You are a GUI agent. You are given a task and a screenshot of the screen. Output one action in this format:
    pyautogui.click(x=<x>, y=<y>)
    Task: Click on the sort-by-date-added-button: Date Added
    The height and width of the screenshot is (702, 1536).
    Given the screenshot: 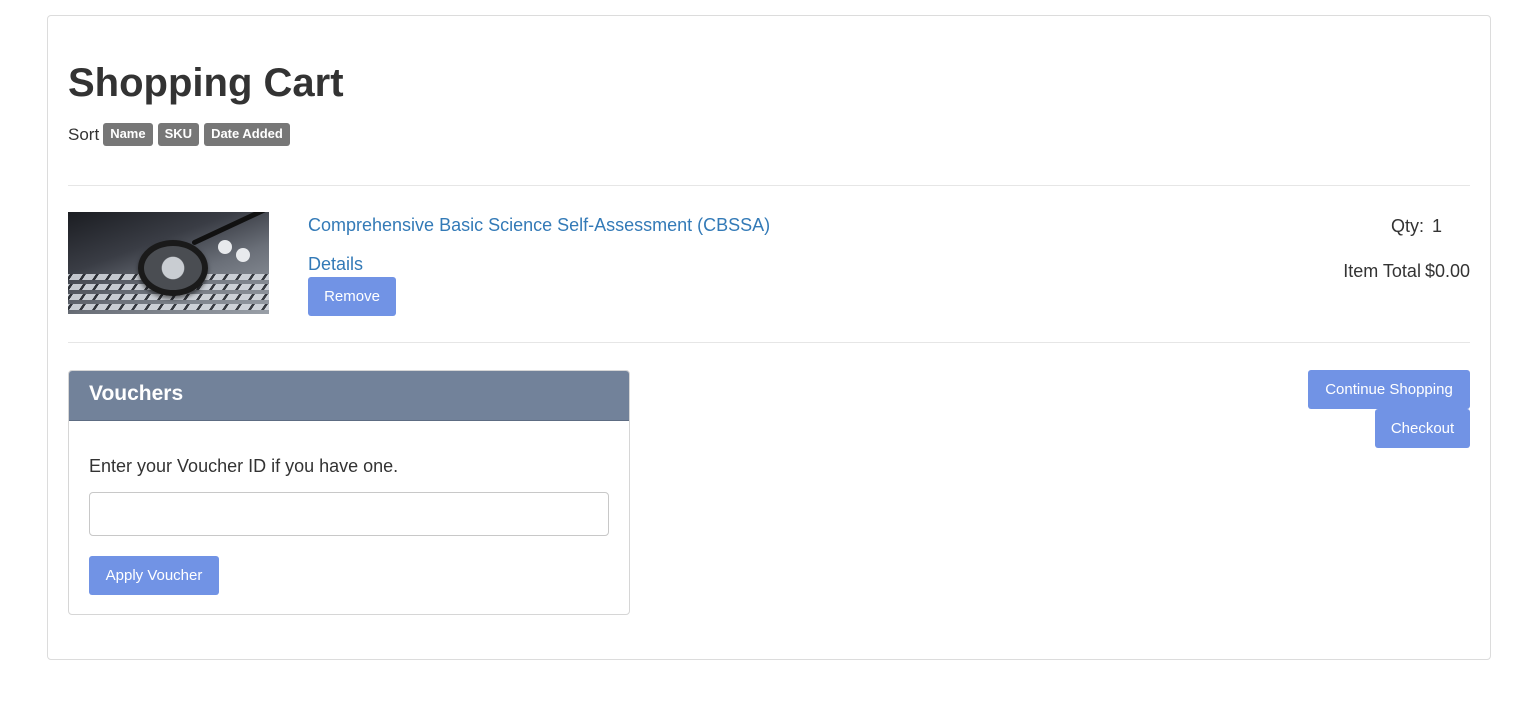 What is the action you would take?
    pyautogui.click(x=247, y=134)
    